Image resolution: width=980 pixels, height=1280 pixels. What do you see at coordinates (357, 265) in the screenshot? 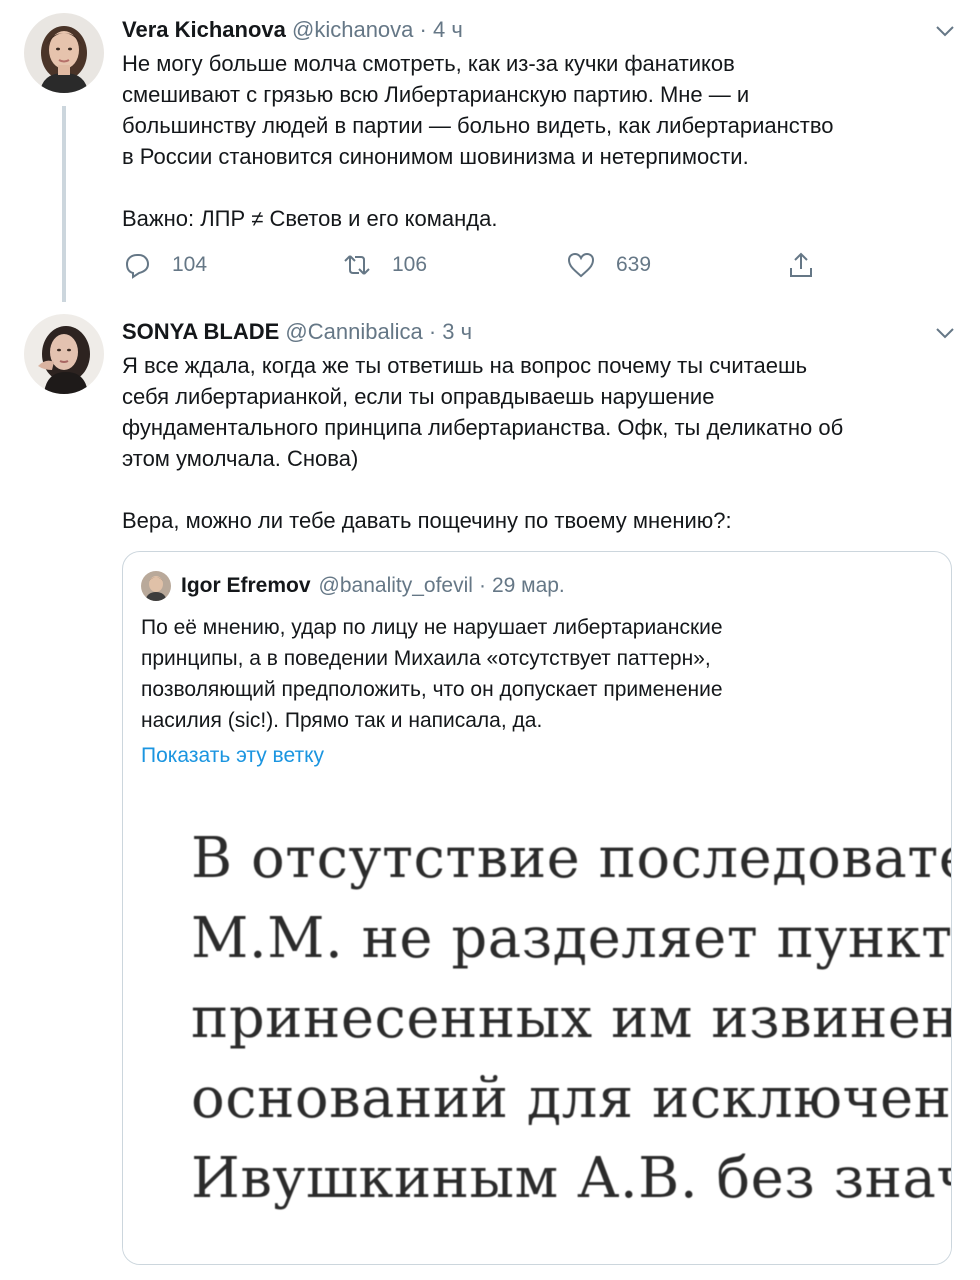
I see `retweet-icon` at bounding box center [357, 265].